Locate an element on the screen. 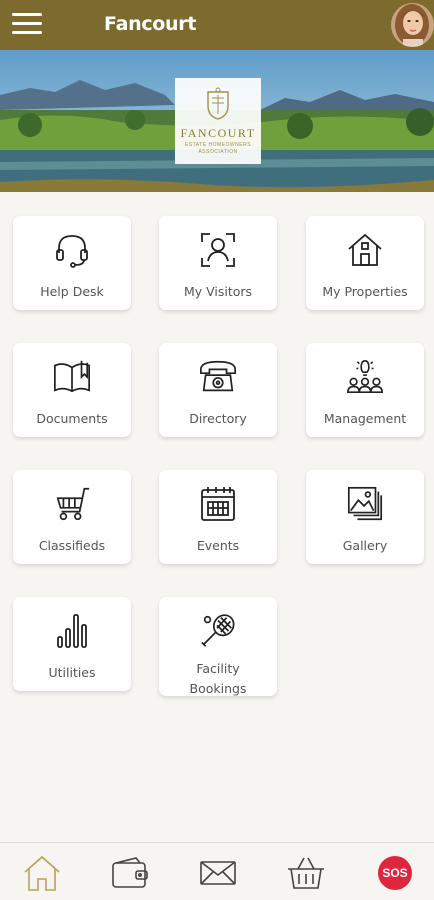  tile-classifieds: Classifieds is located at coordinates (72, 517).